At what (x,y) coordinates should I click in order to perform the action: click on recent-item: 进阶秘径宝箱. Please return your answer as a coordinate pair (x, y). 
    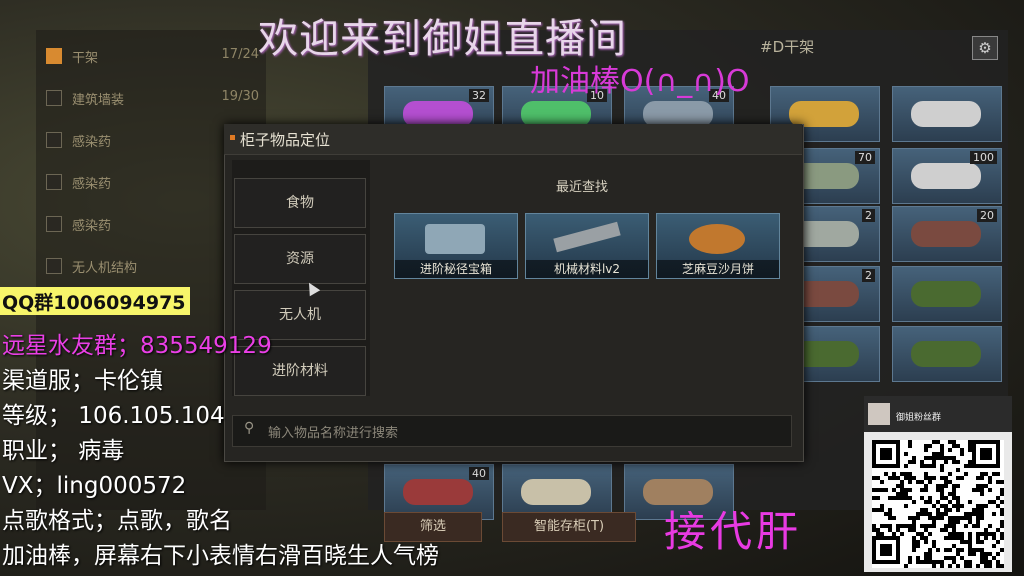
    Looking at the image, I should click on (456, 246).